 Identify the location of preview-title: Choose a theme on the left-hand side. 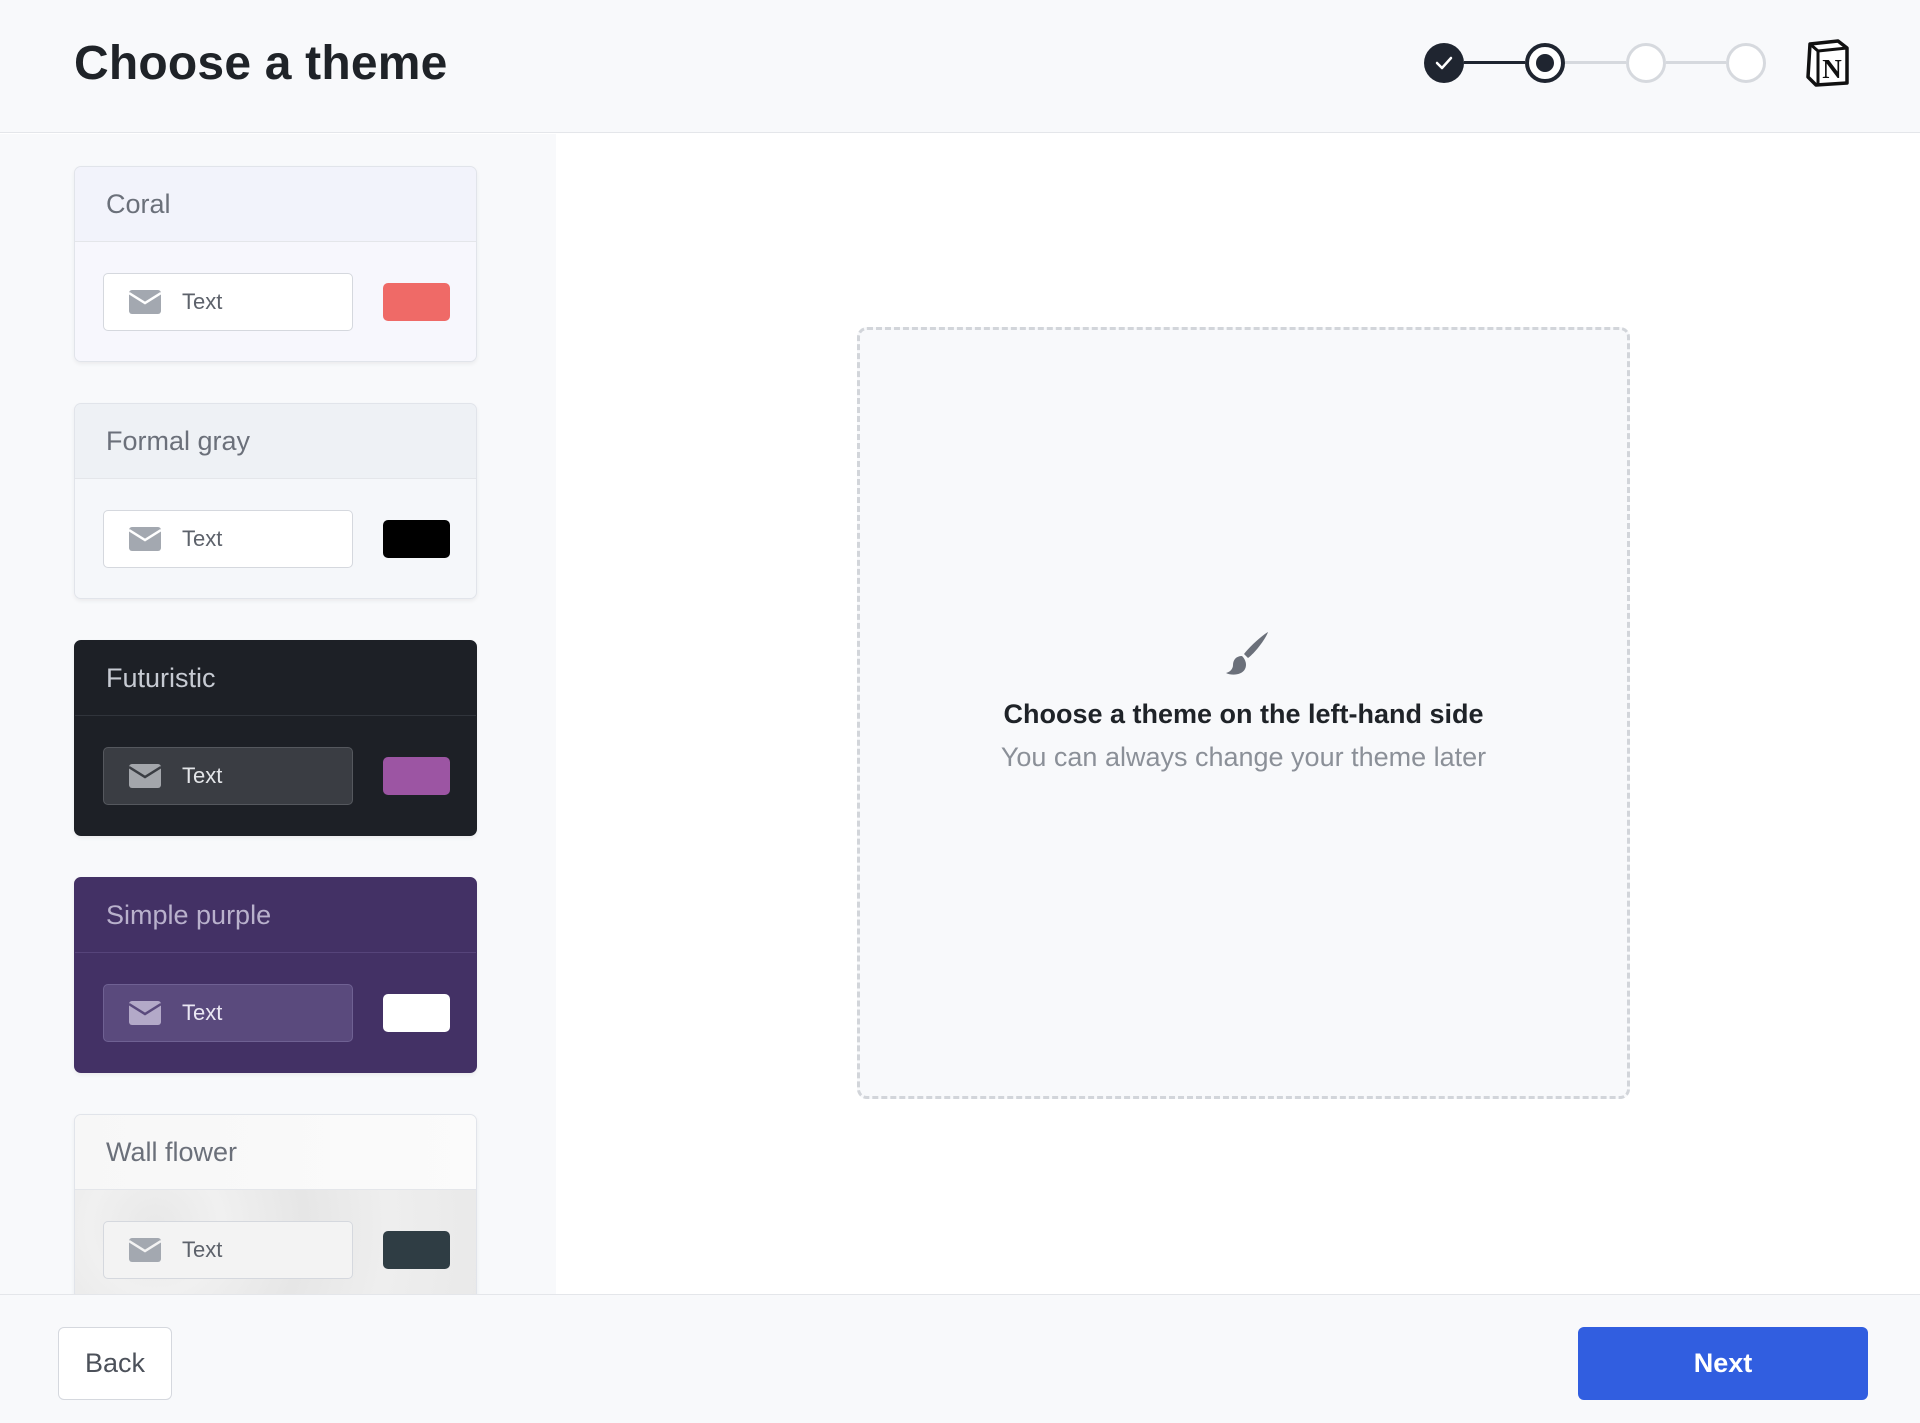
(1243, 714).